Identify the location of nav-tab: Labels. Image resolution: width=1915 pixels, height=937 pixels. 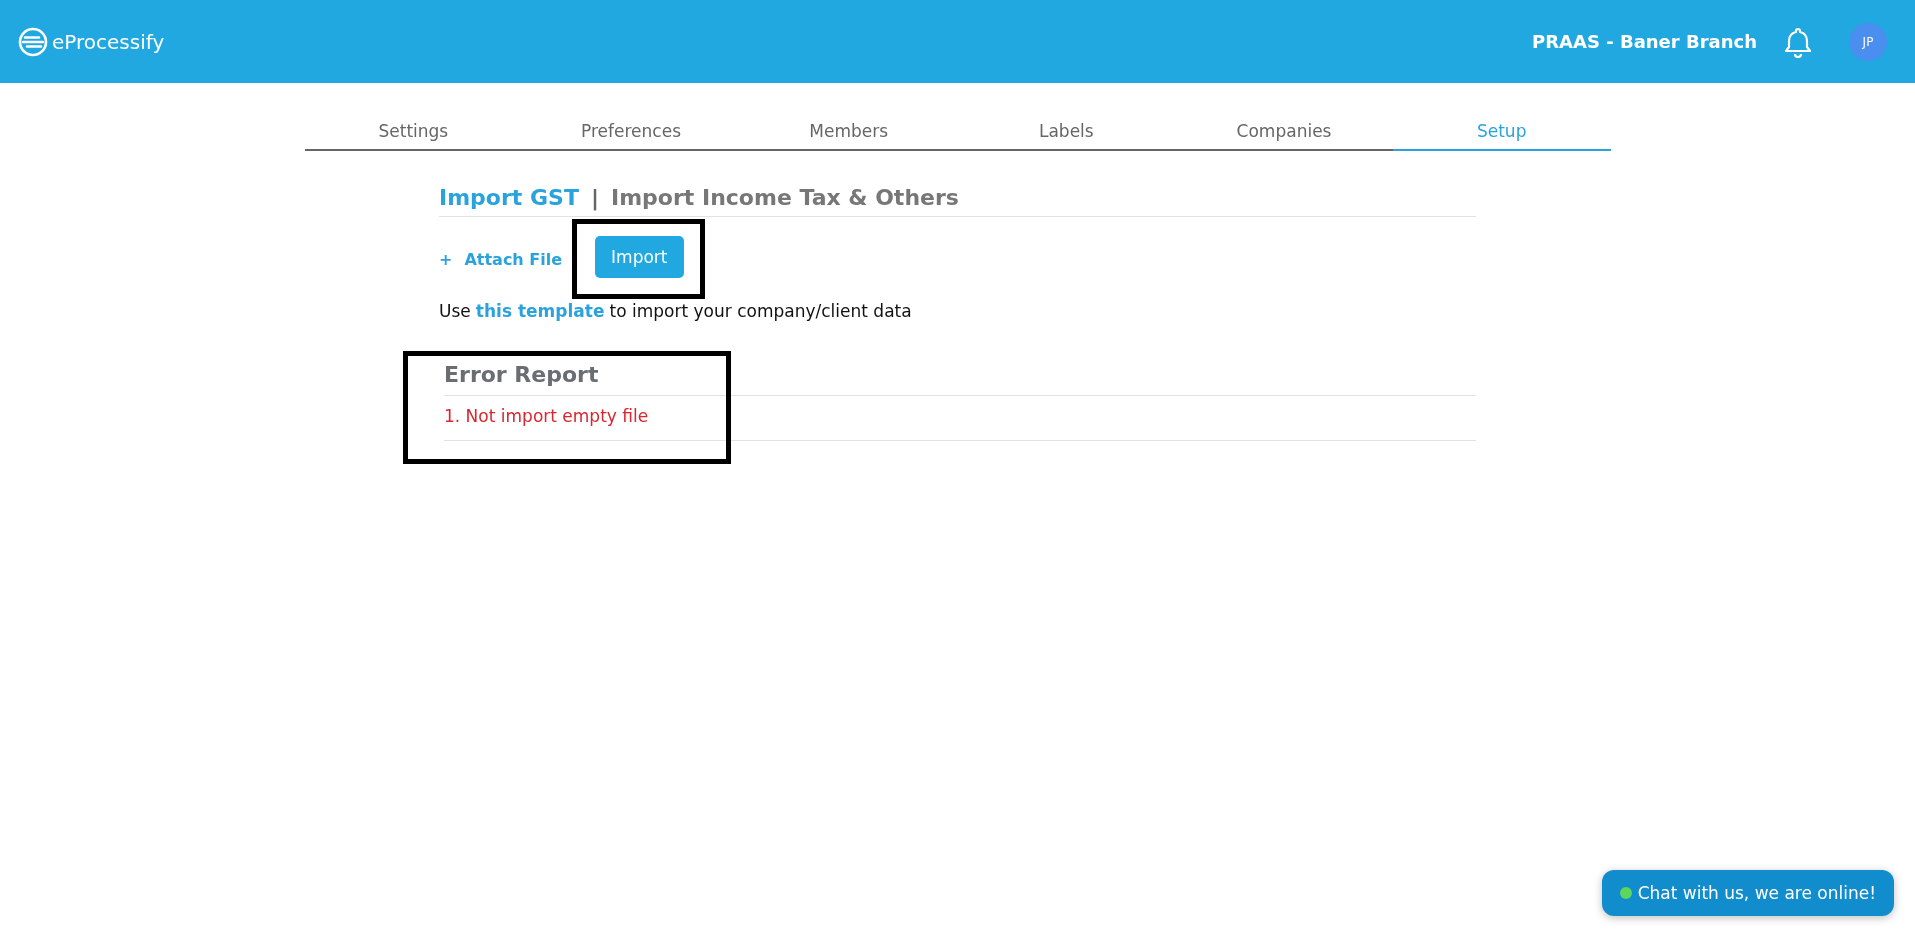
(1066, 134).